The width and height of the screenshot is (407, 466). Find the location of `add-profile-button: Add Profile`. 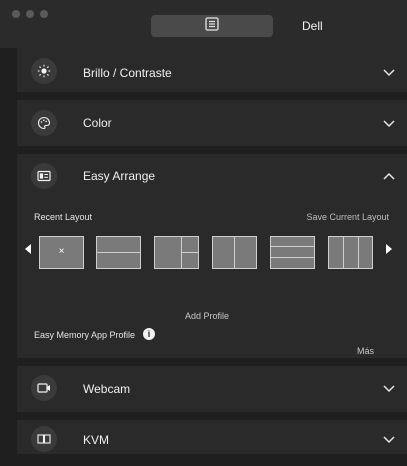

add-profile-button: Add Profile is located at coordinates (207, 316).